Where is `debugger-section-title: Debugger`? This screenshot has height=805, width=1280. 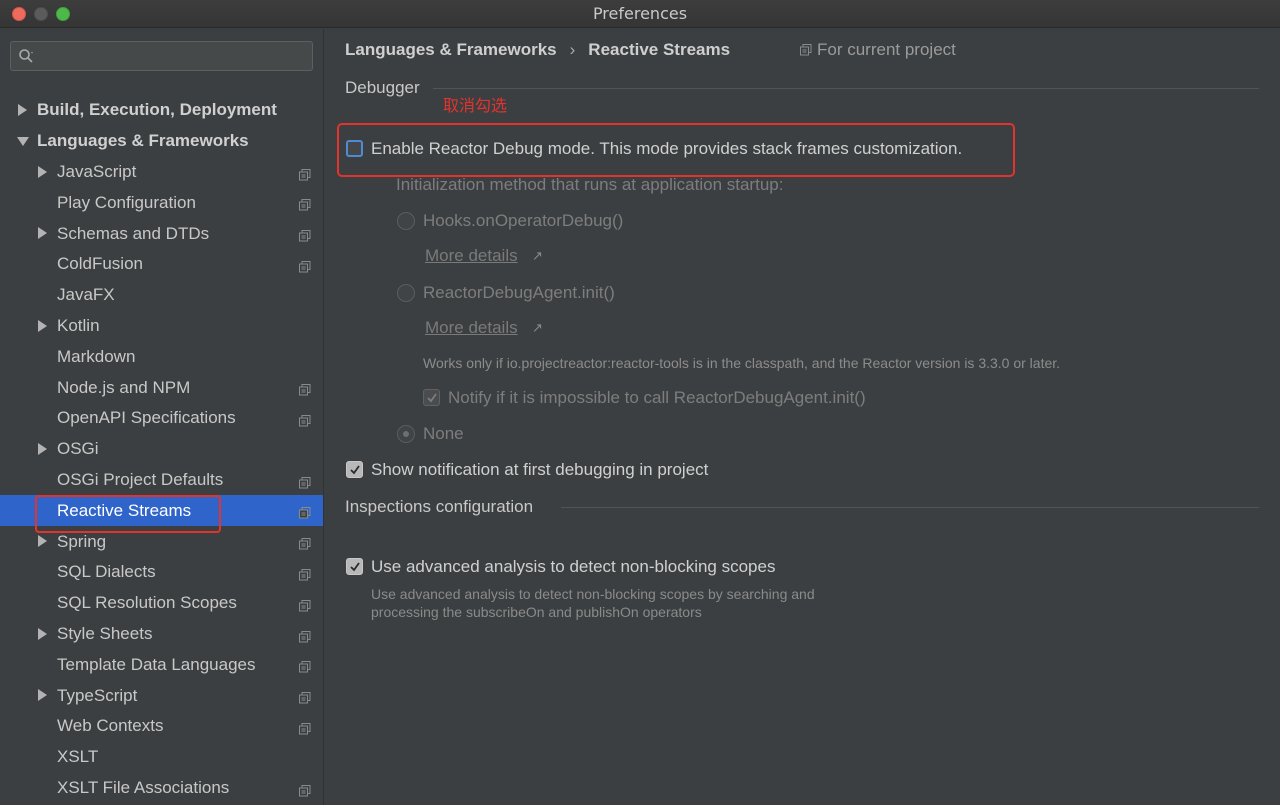
debugger-section-title: Debugger is located at coordinates (382, 87).